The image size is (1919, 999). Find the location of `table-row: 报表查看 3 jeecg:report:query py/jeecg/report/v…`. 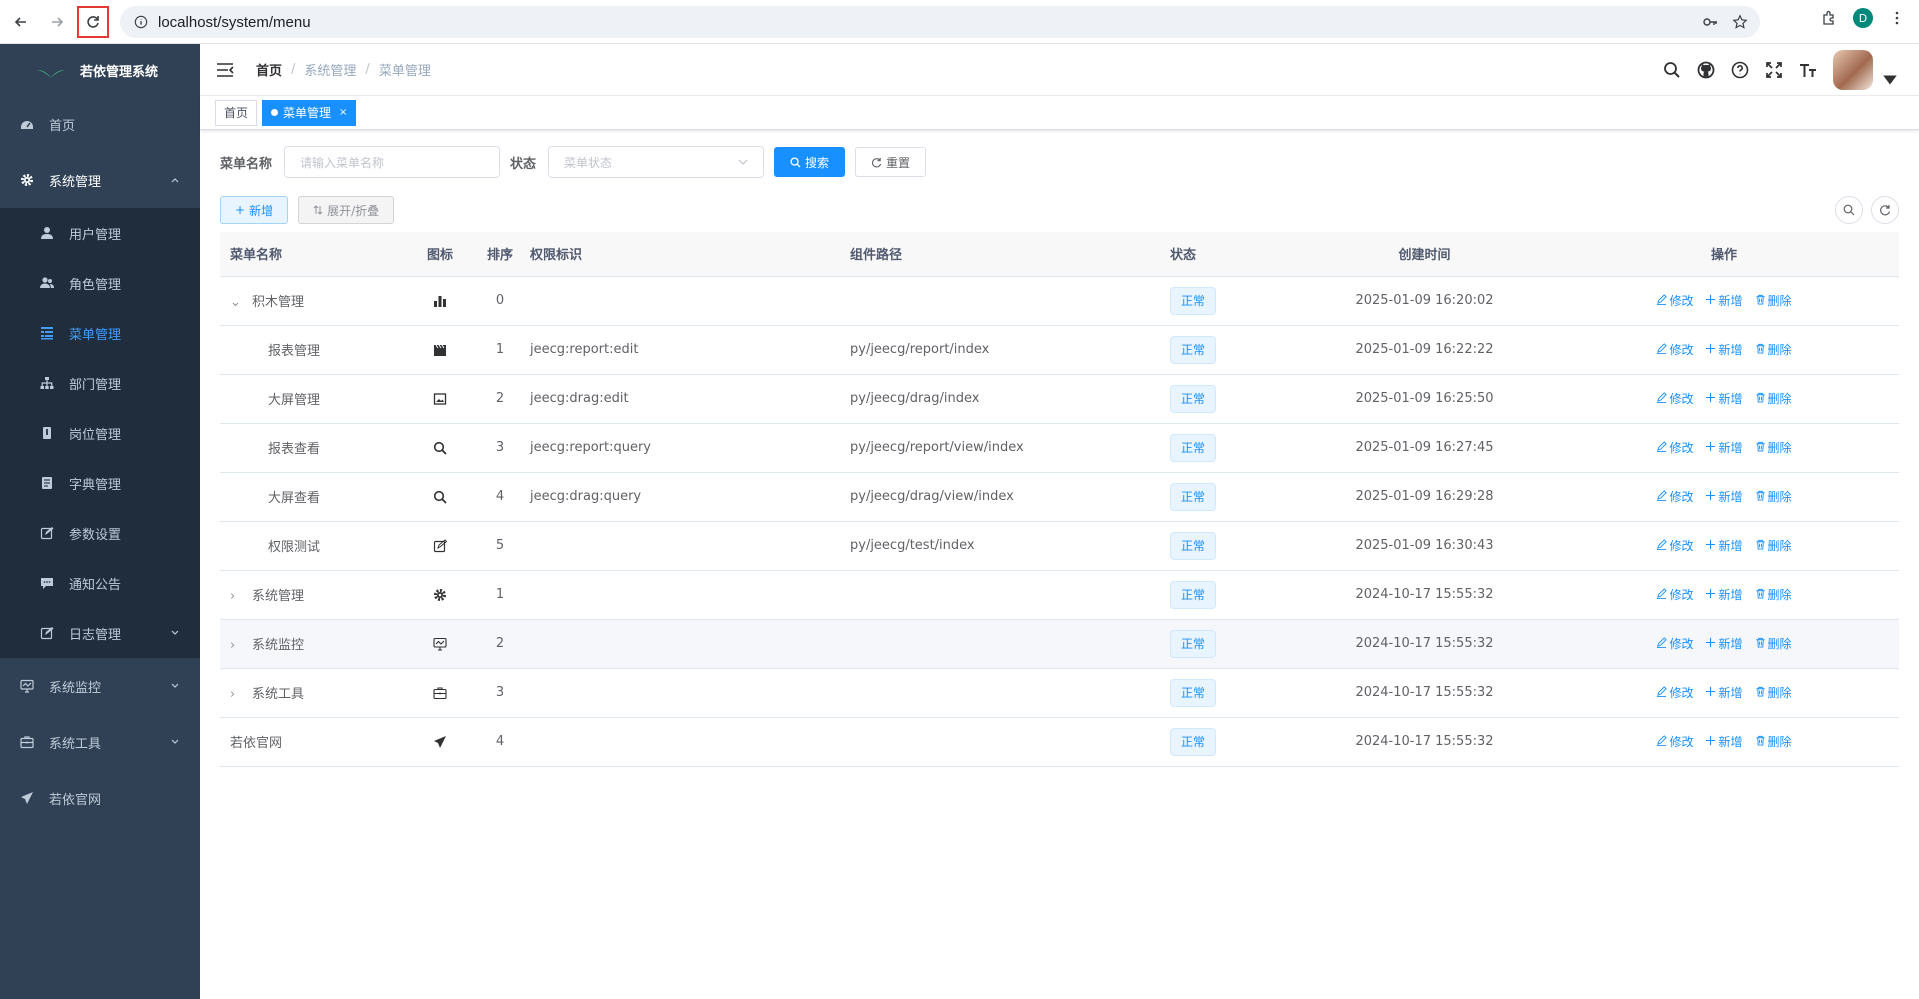

table-row: 报表查看 3 jeecg:report:query py/jeecg/report/v… is located at coordinates (1059, 448).